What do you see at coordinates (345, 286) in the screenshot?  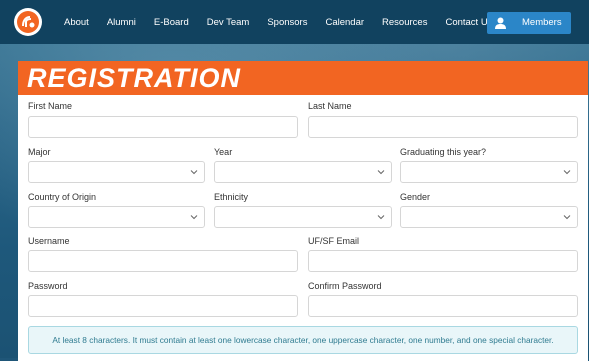 I see `confirm-password-label: Confirm Password` at bounding box center [345, 286].